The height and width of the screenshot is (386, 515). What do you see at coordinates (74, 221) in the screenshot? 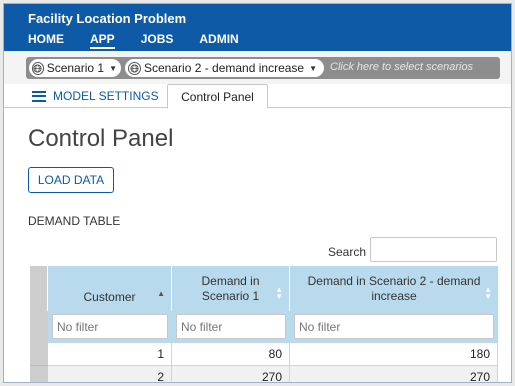
I see `section-title: DEMAND TABLE` at bounding box center [74, 221].